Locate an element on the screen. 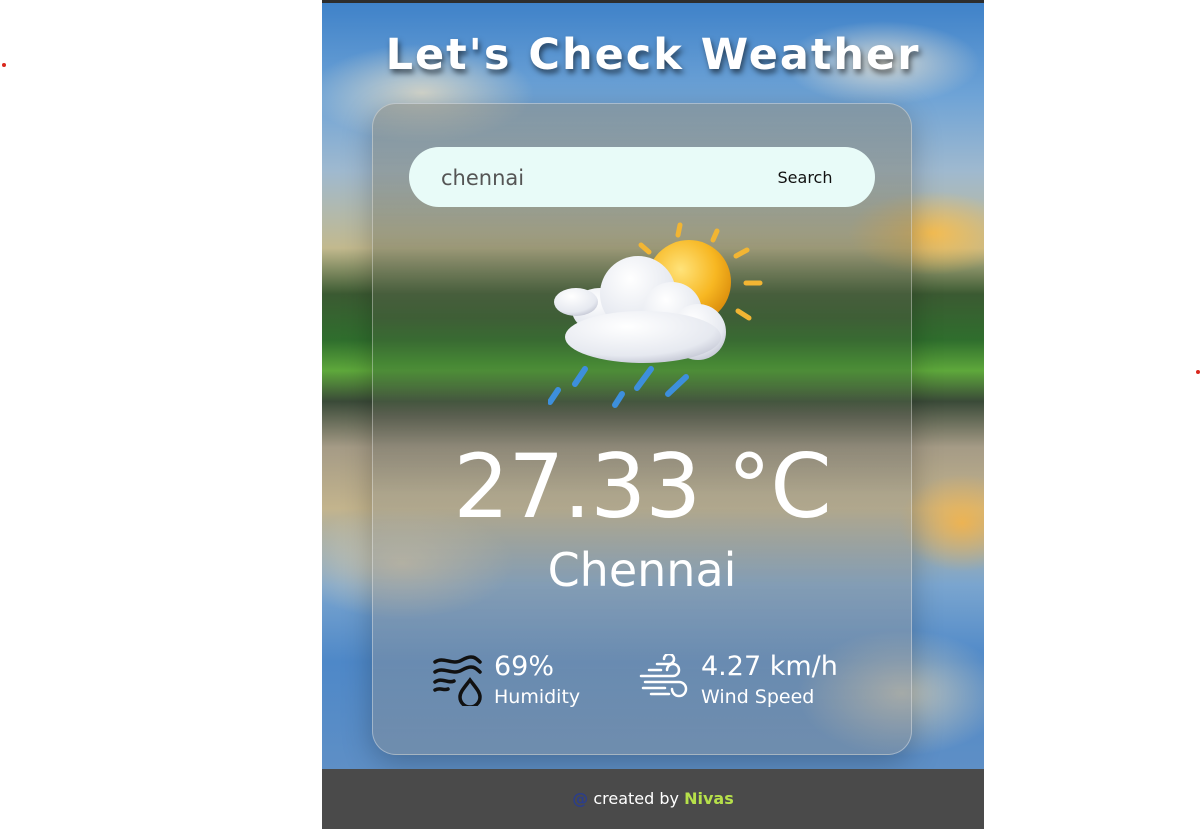 Image resolution: width=1202 pixels, height=829 pixels. humidity-label: Humidity is located at coordinates (537, 697).